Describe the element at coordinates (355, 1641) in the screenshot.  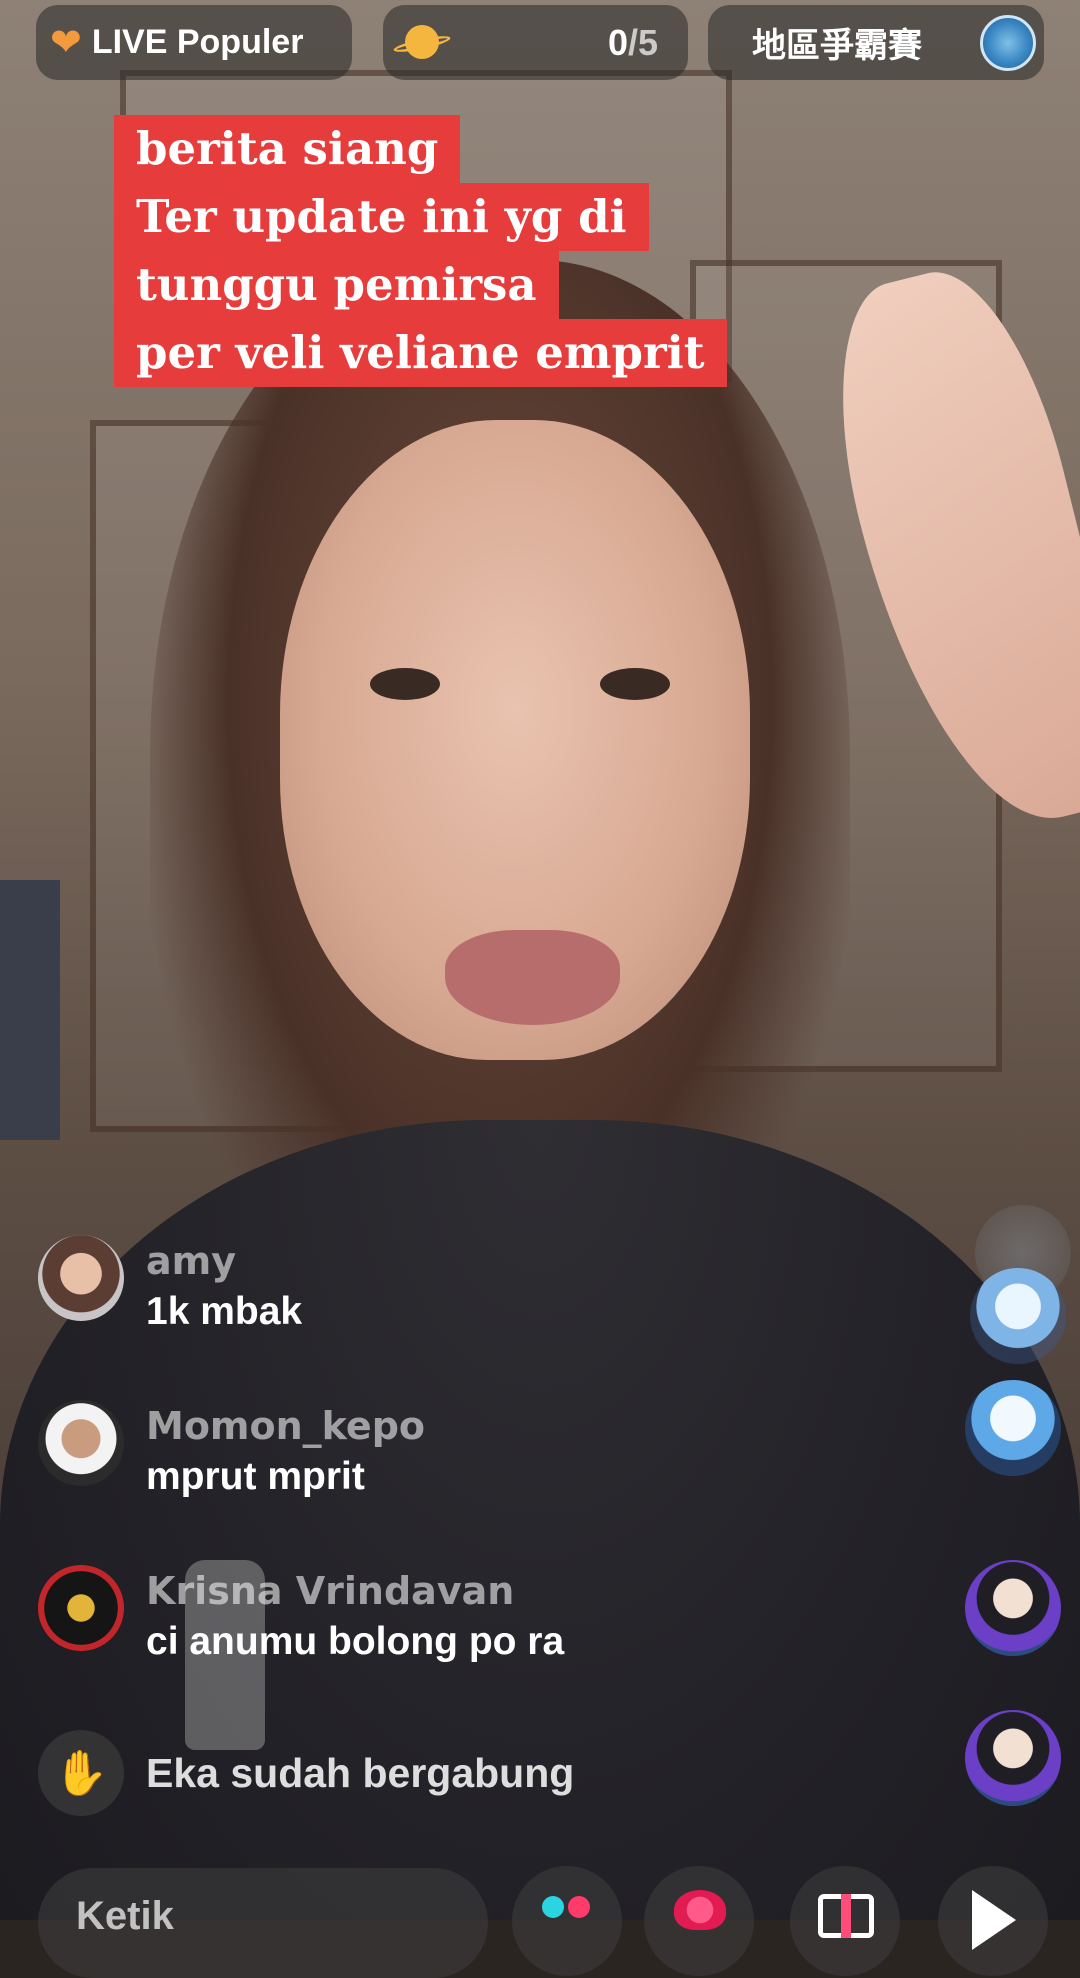
I see `comment-message: ci anumu bolong po ra` at that location.